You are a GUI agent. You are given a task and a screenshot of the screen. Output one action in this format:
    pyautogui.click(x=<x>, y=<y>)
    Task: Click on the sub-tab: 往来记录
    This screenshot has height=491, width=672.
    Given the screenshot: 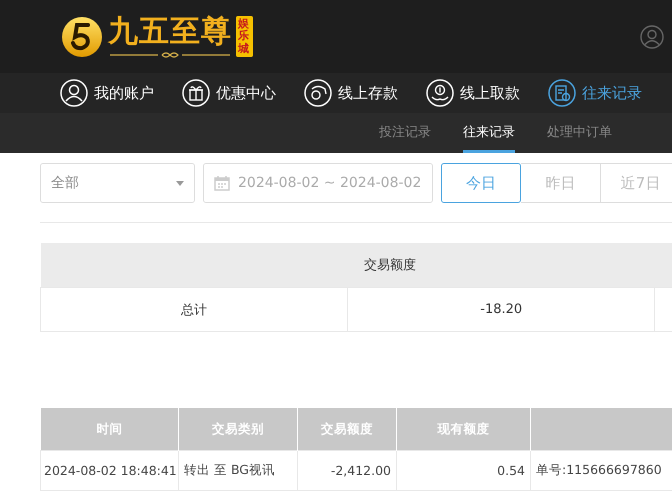 What is the action you would take?
    pyautogui.click(x=489, y=133)
    